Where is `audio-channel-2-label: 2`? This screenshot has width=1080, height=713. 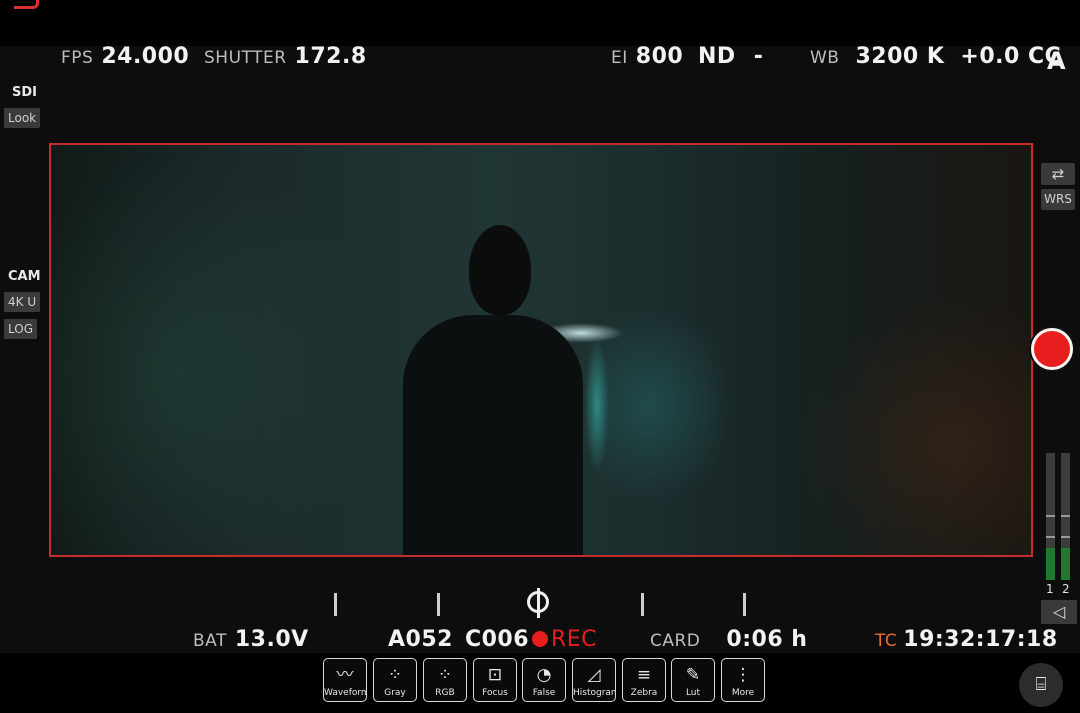
audio-channel-2-label: 2 is located at coordinates (1066, 589).